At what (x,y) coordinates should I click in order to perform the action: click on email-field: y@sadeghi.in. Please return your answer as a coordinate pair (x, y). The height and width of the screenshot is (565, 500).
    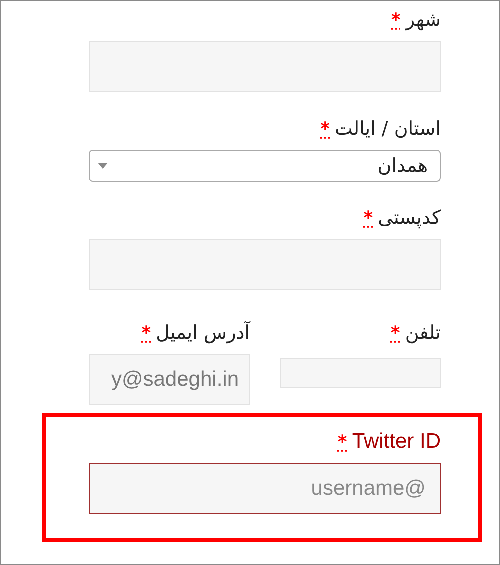
    Looking at the image, I should click on (169, 379).